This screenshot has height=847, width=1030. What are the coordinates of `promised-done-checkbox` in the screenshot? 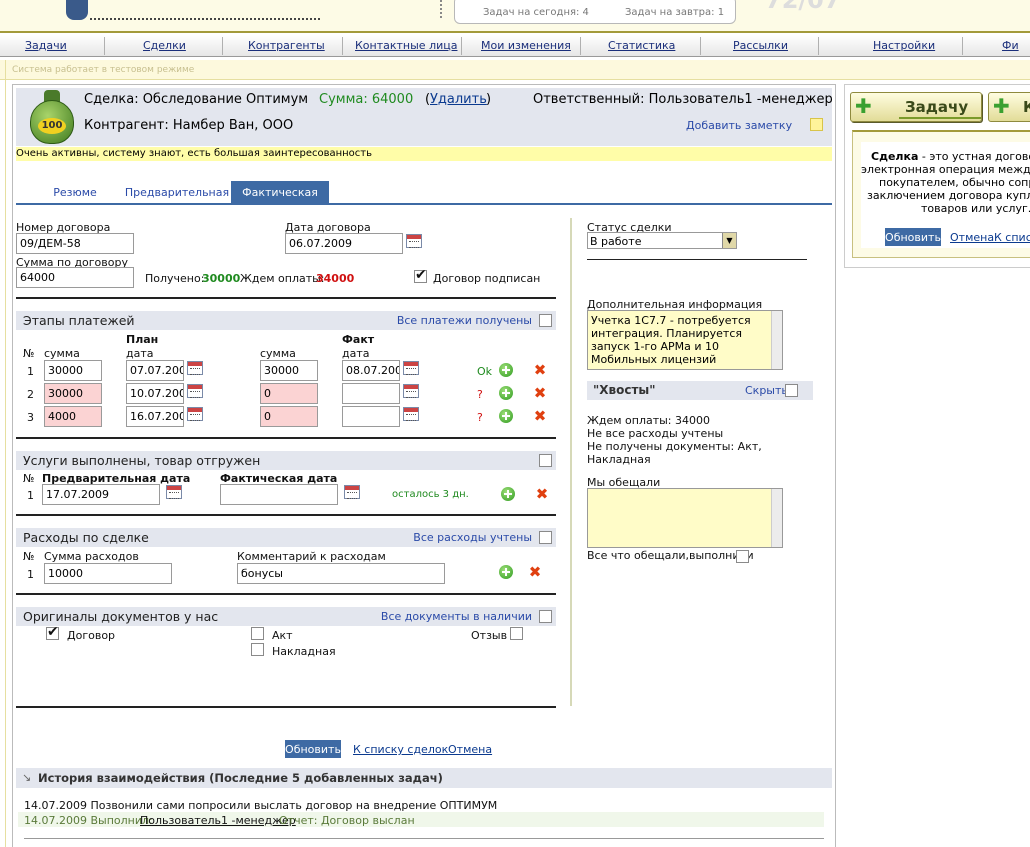 It's located at (742, 556).